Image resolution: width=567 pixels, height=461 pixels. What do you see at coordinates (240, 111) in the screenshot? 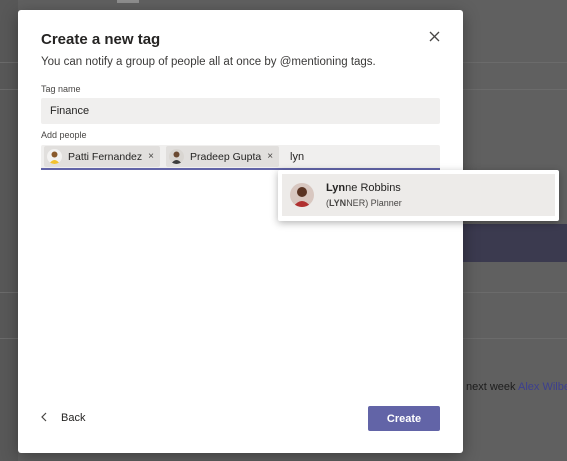
I see `tag-name-input` at bounding box center [240, 111].